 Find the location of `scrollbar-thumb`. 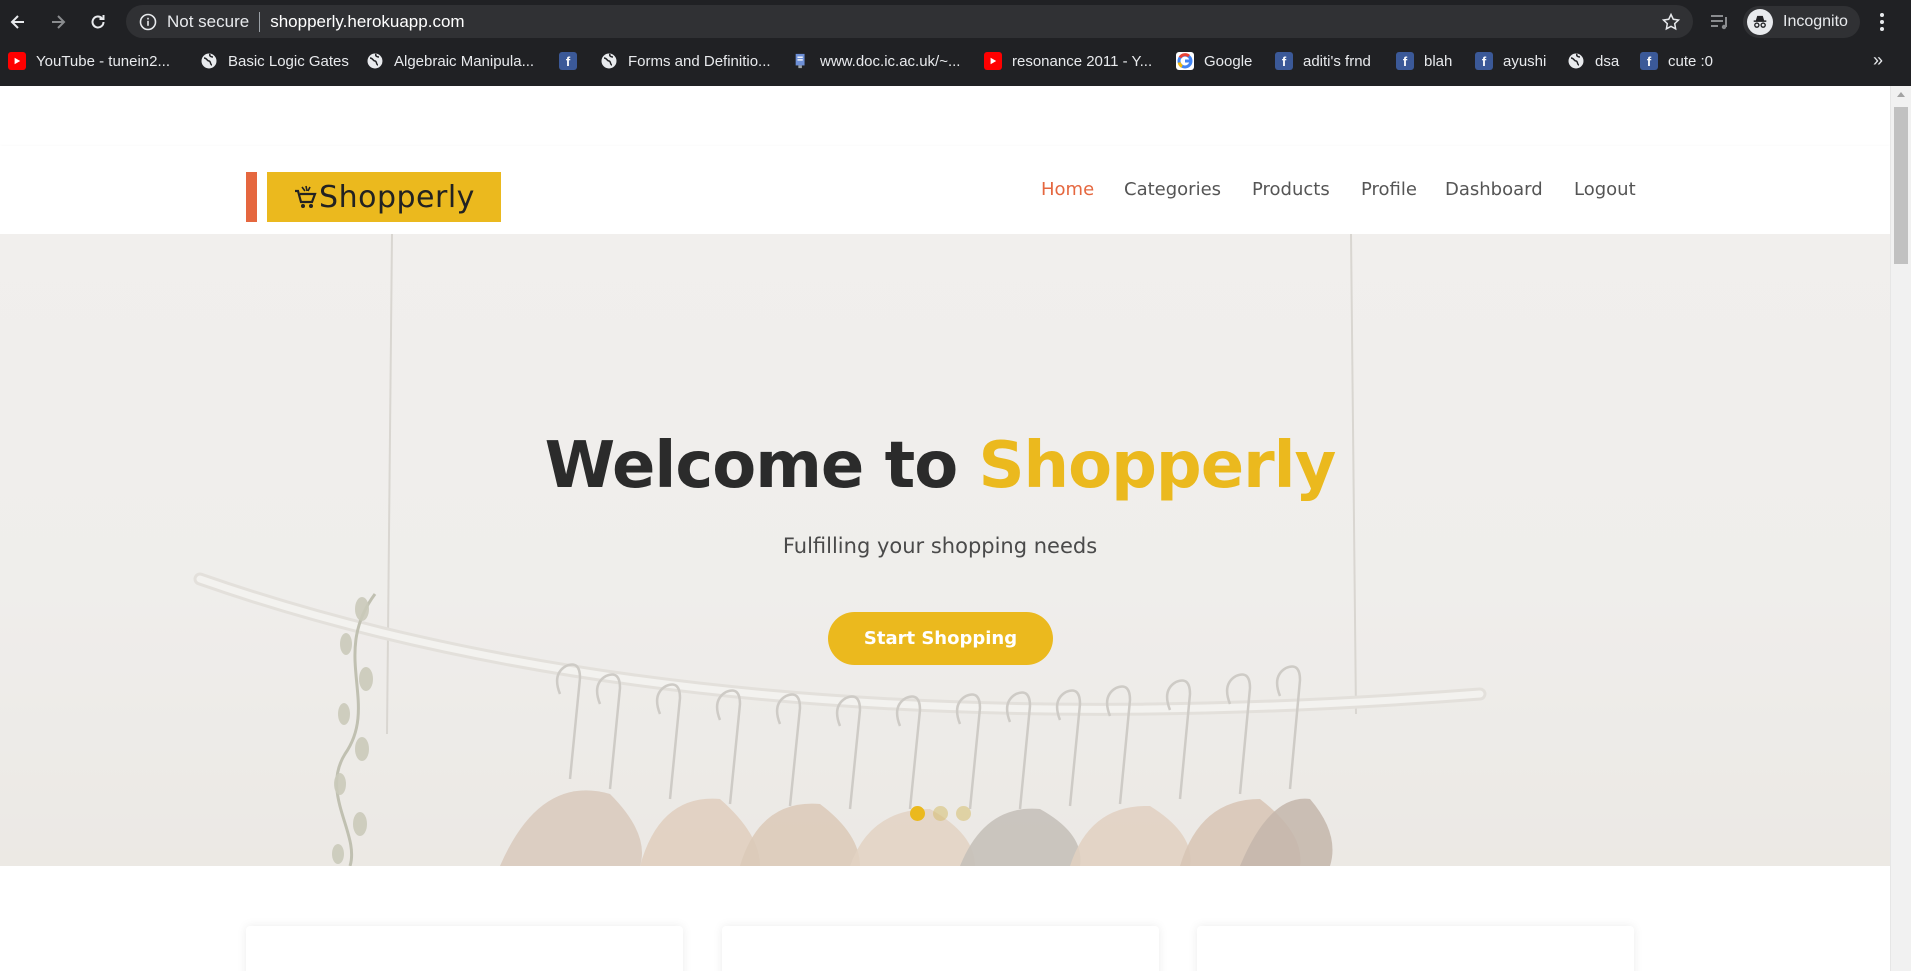

scrollbar-thumb is located at coordinates (1901, 185).